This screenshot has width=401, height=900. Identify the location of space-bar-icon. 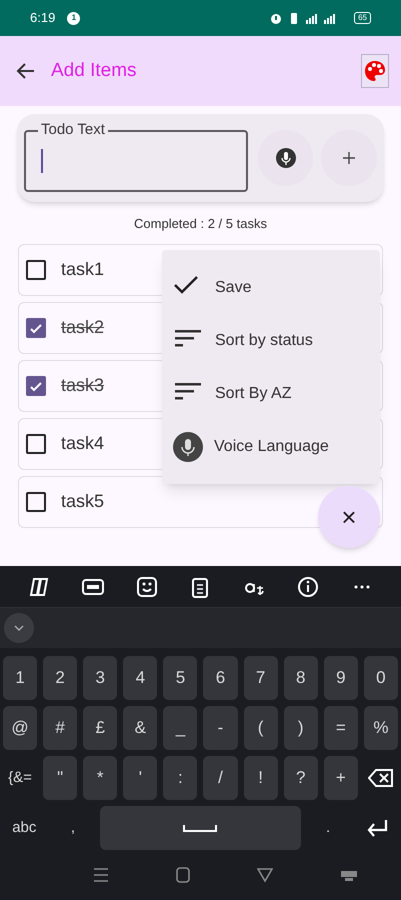
(200, 828).